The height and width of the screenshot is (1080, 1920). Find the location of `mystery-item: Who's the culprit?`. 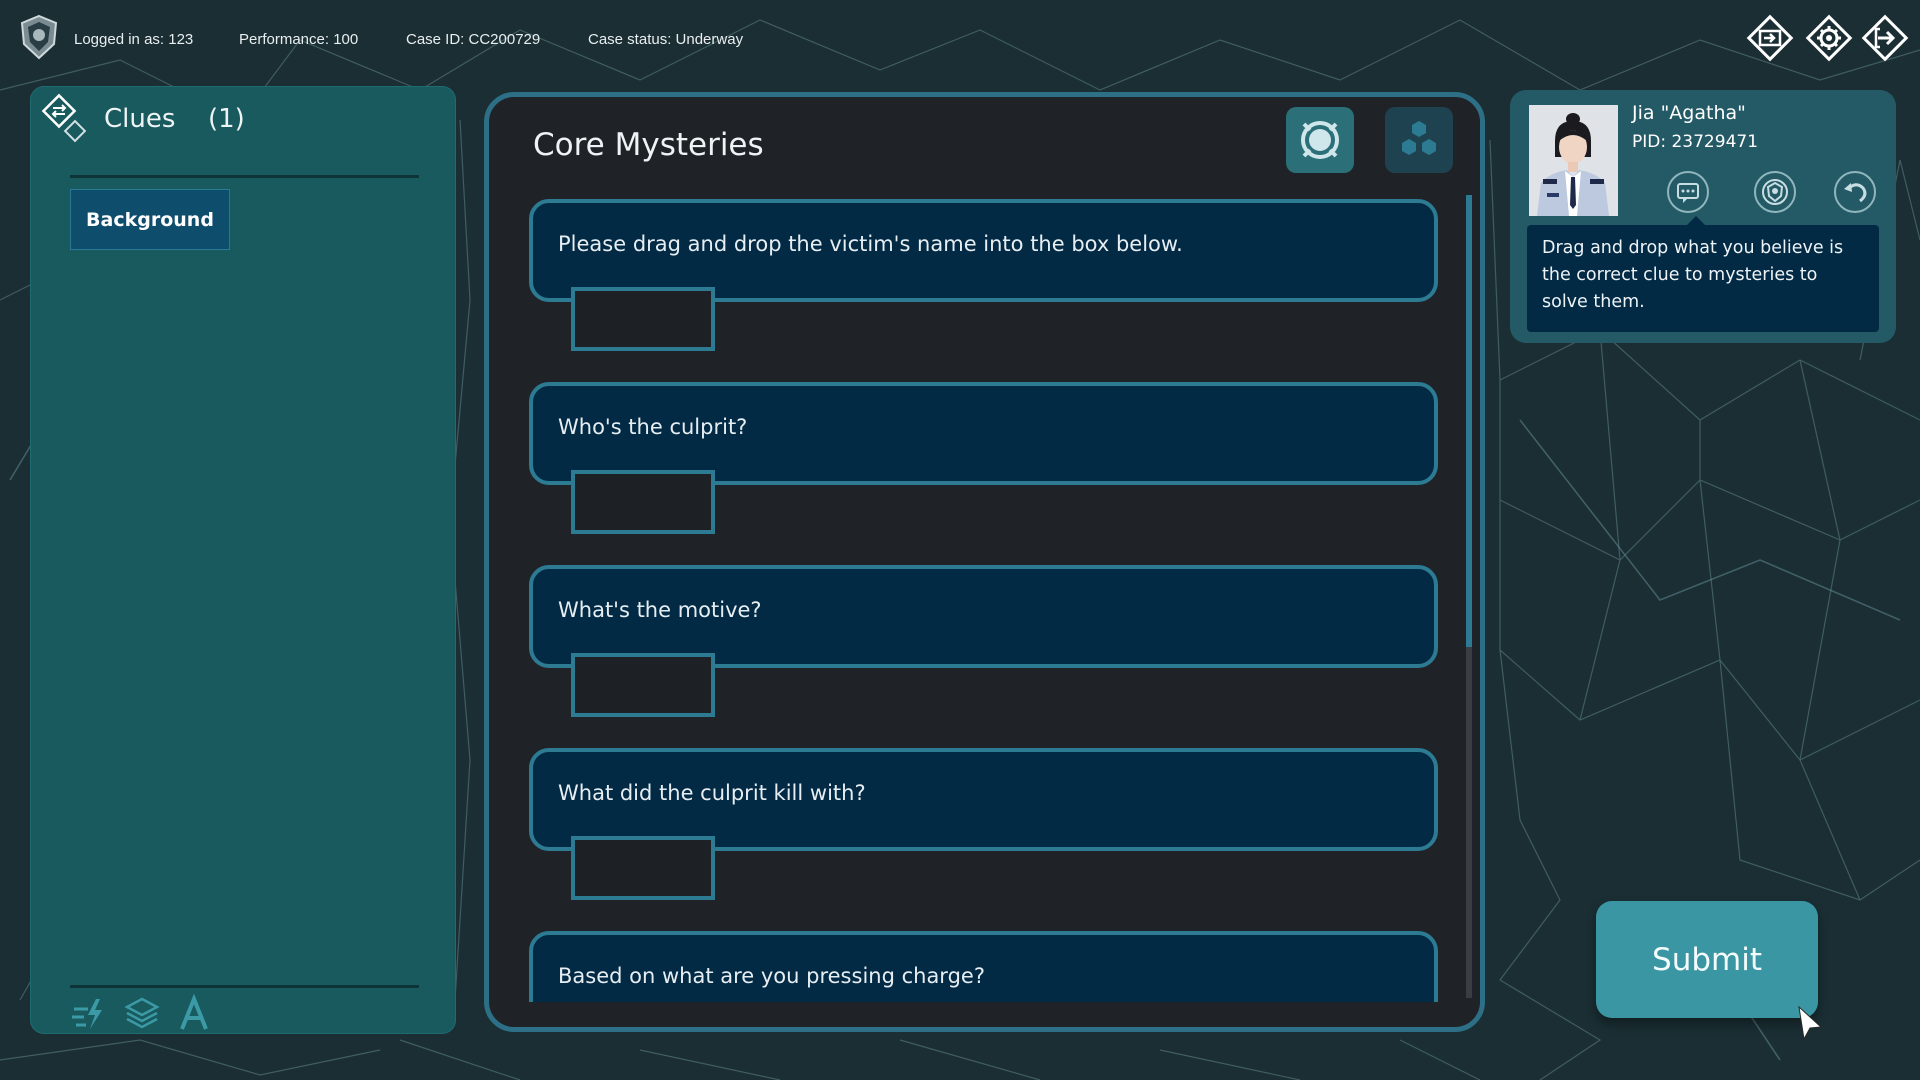

mystery-item: Who's the culprit? is located at coordinates (983, 472).